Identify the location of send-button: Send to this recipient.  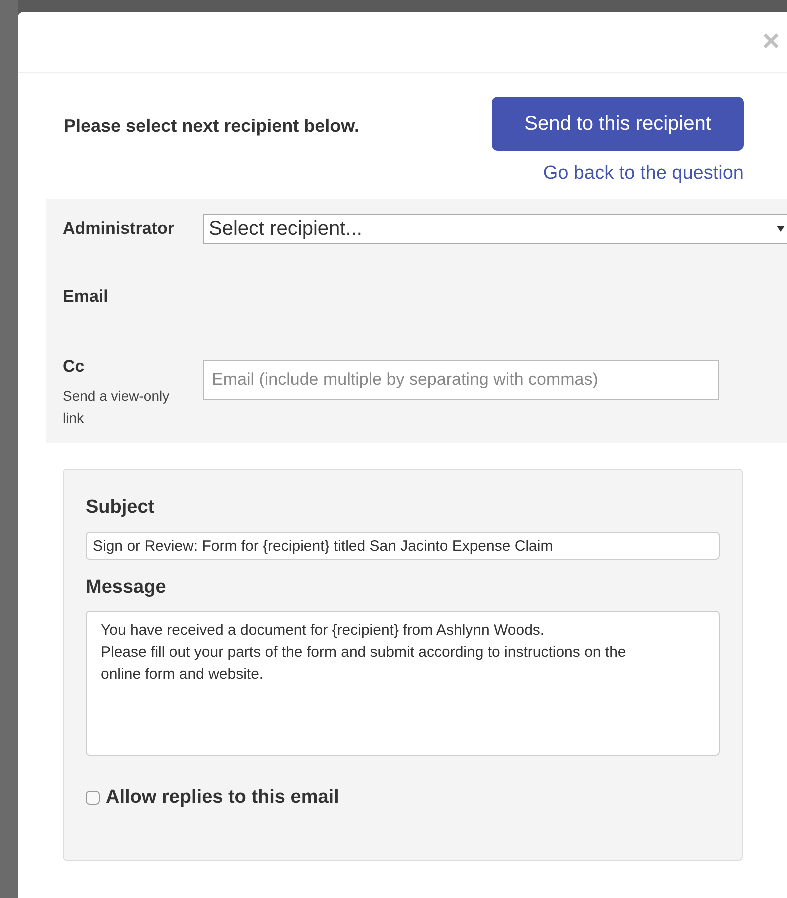
(618, 124).